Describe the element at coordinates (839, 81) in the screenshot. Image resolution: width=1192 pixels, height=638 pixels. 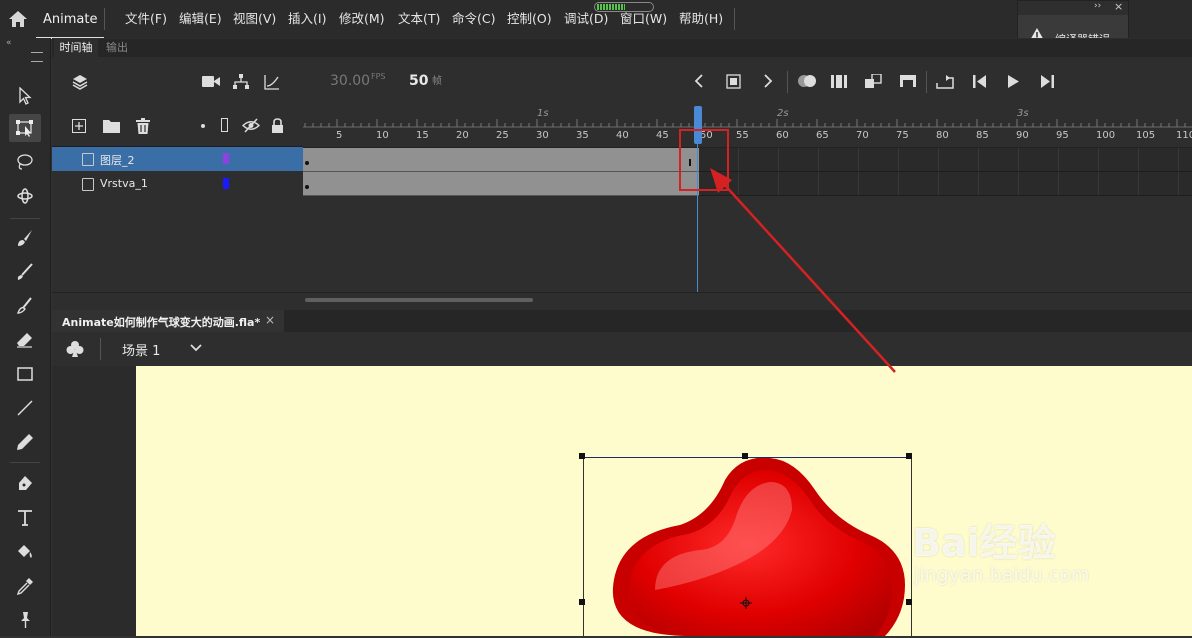
I see `edit-multiple-frames-icon` at that location.